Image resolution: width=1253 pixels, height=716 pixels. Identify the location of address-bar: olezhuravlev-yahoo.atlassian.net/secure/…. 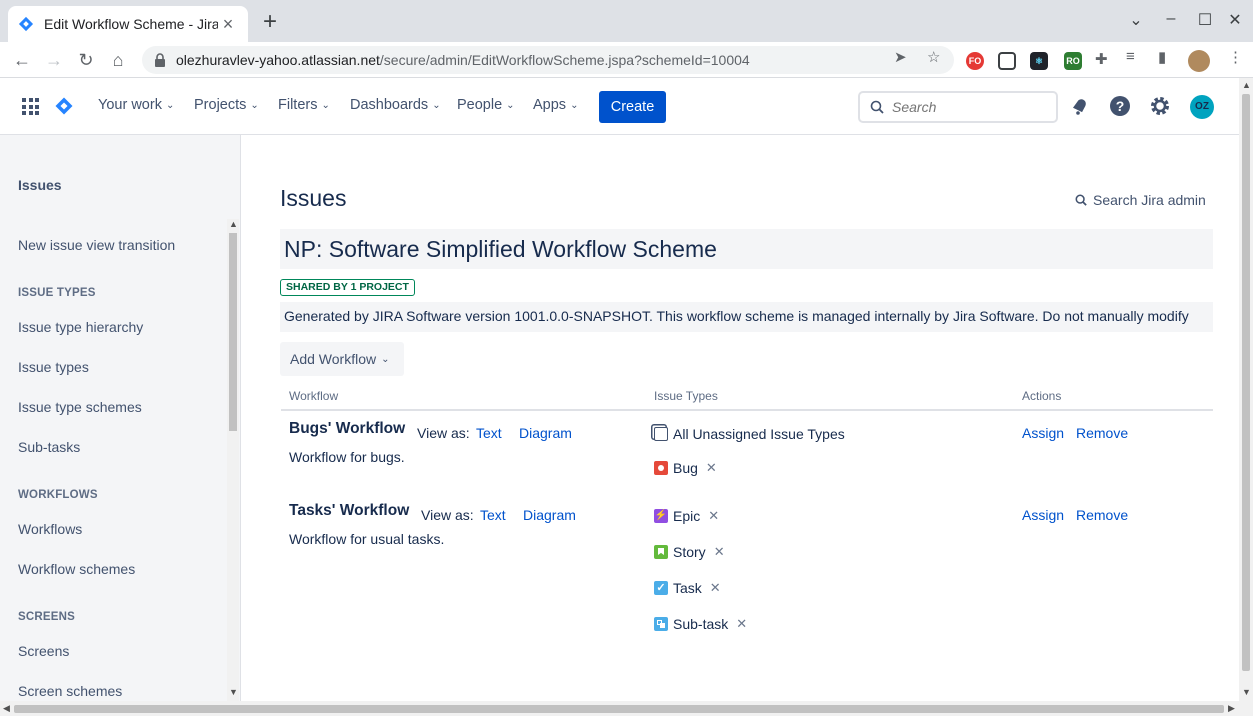
(548, 60).